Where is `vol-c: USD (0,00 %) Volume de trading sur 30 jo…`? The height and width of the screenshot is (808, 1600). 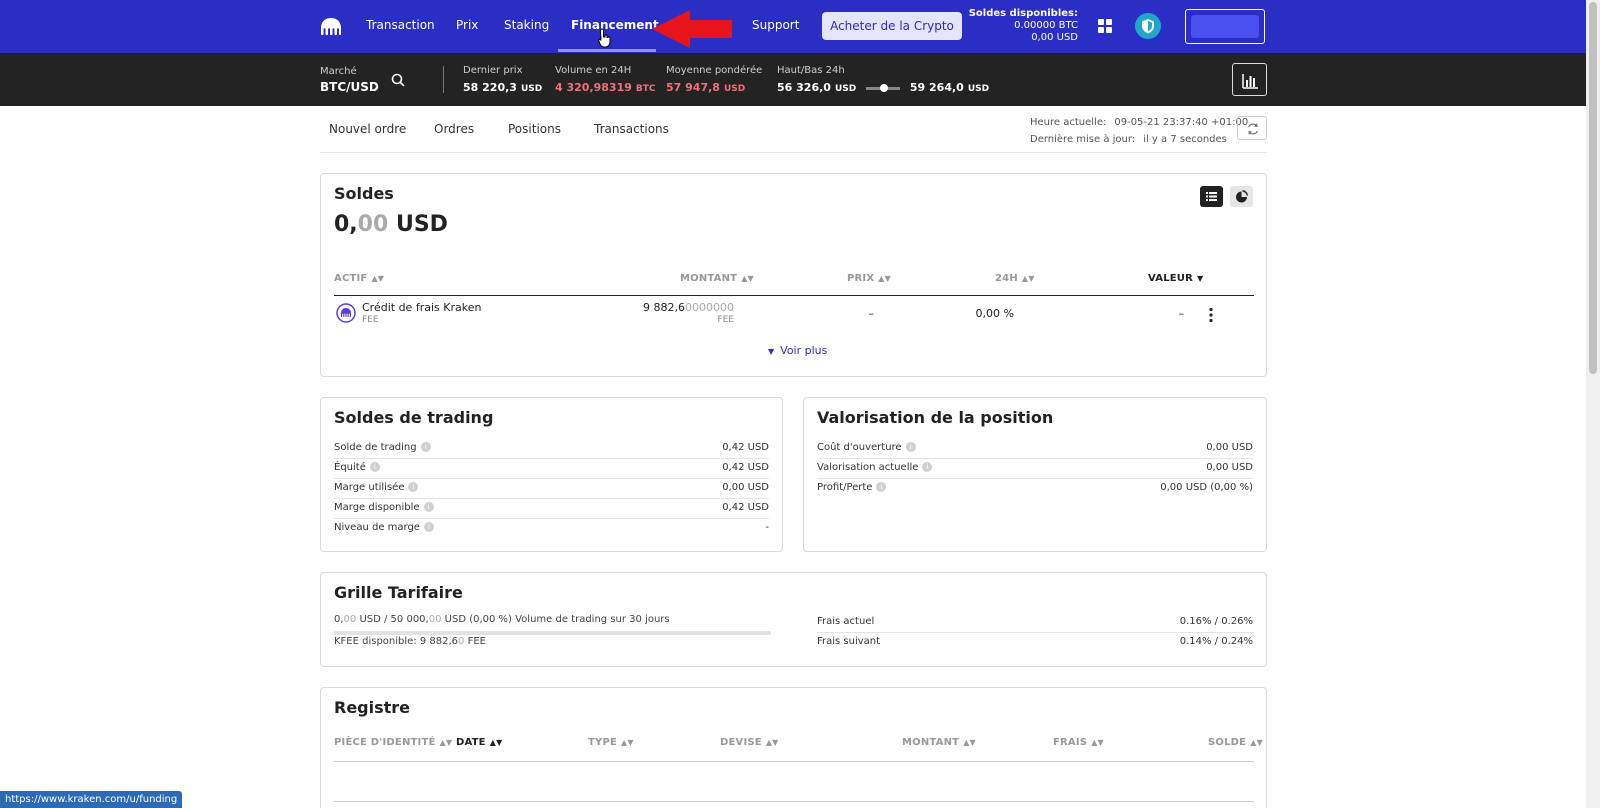 vol-c: USD (0,00 %) Volume de trading sur 30 jo… is located at coordinates (555, 619).